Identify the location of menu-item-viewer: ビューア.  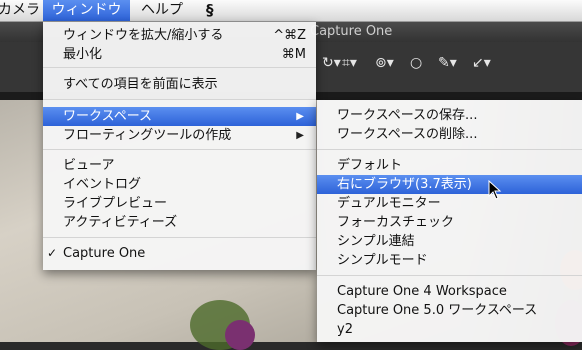
(179, 165).